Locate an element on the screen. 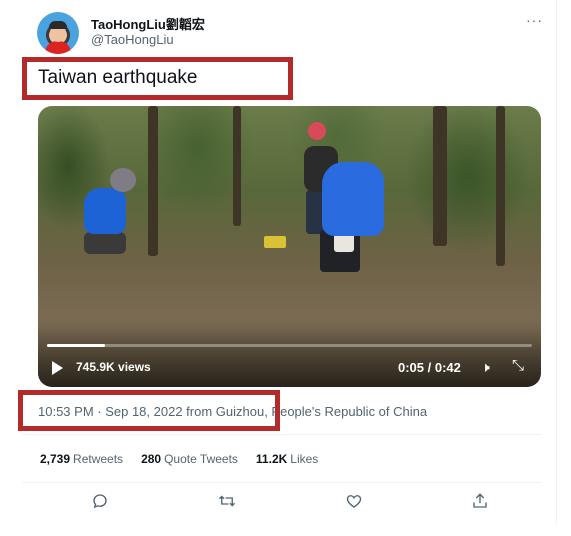 This screenshot has height=536, width=571. engagement-stats: 2,739 Retweets 280 Quote Tweets 11.2K Likes is located at coordinates (179, 459).